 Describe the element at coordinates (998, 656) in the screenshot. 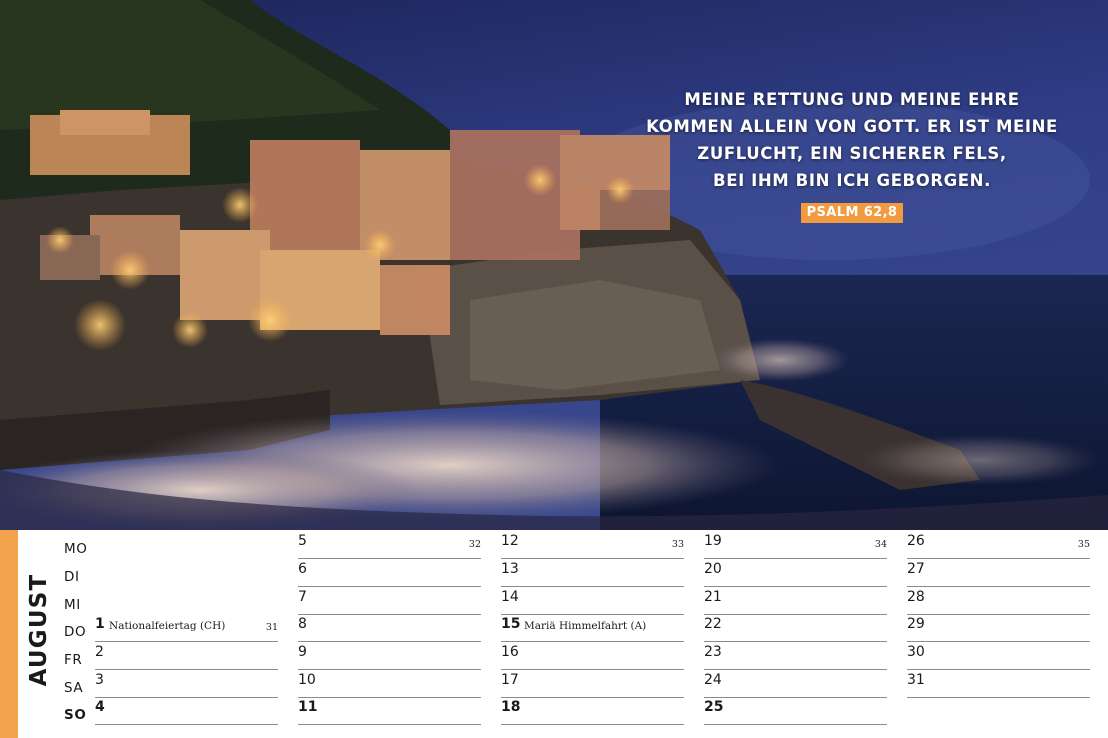

I see `day-cell: 30` at that location.